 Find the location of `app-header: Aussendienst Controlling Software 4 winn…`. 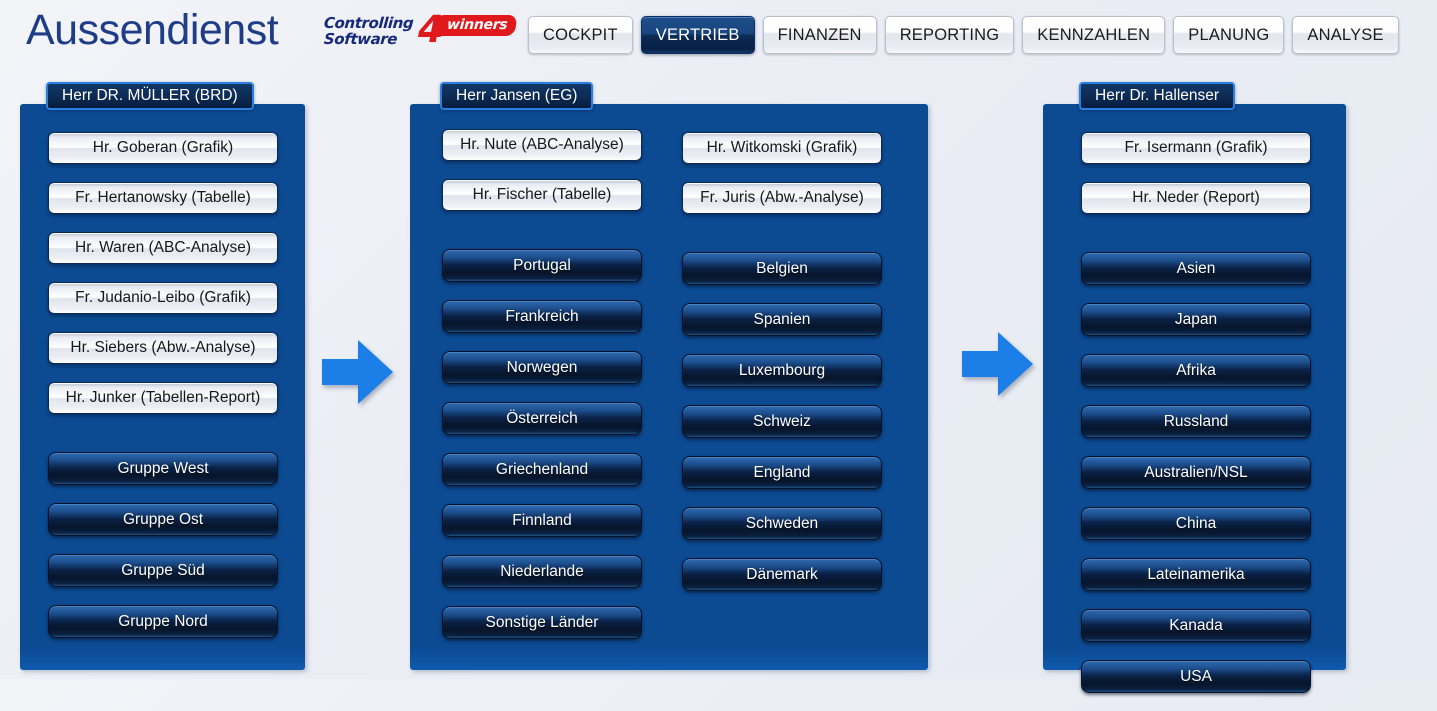

app-header: Aussendienst Controlling Software 4 winn… is located at coordinates (718, 36).